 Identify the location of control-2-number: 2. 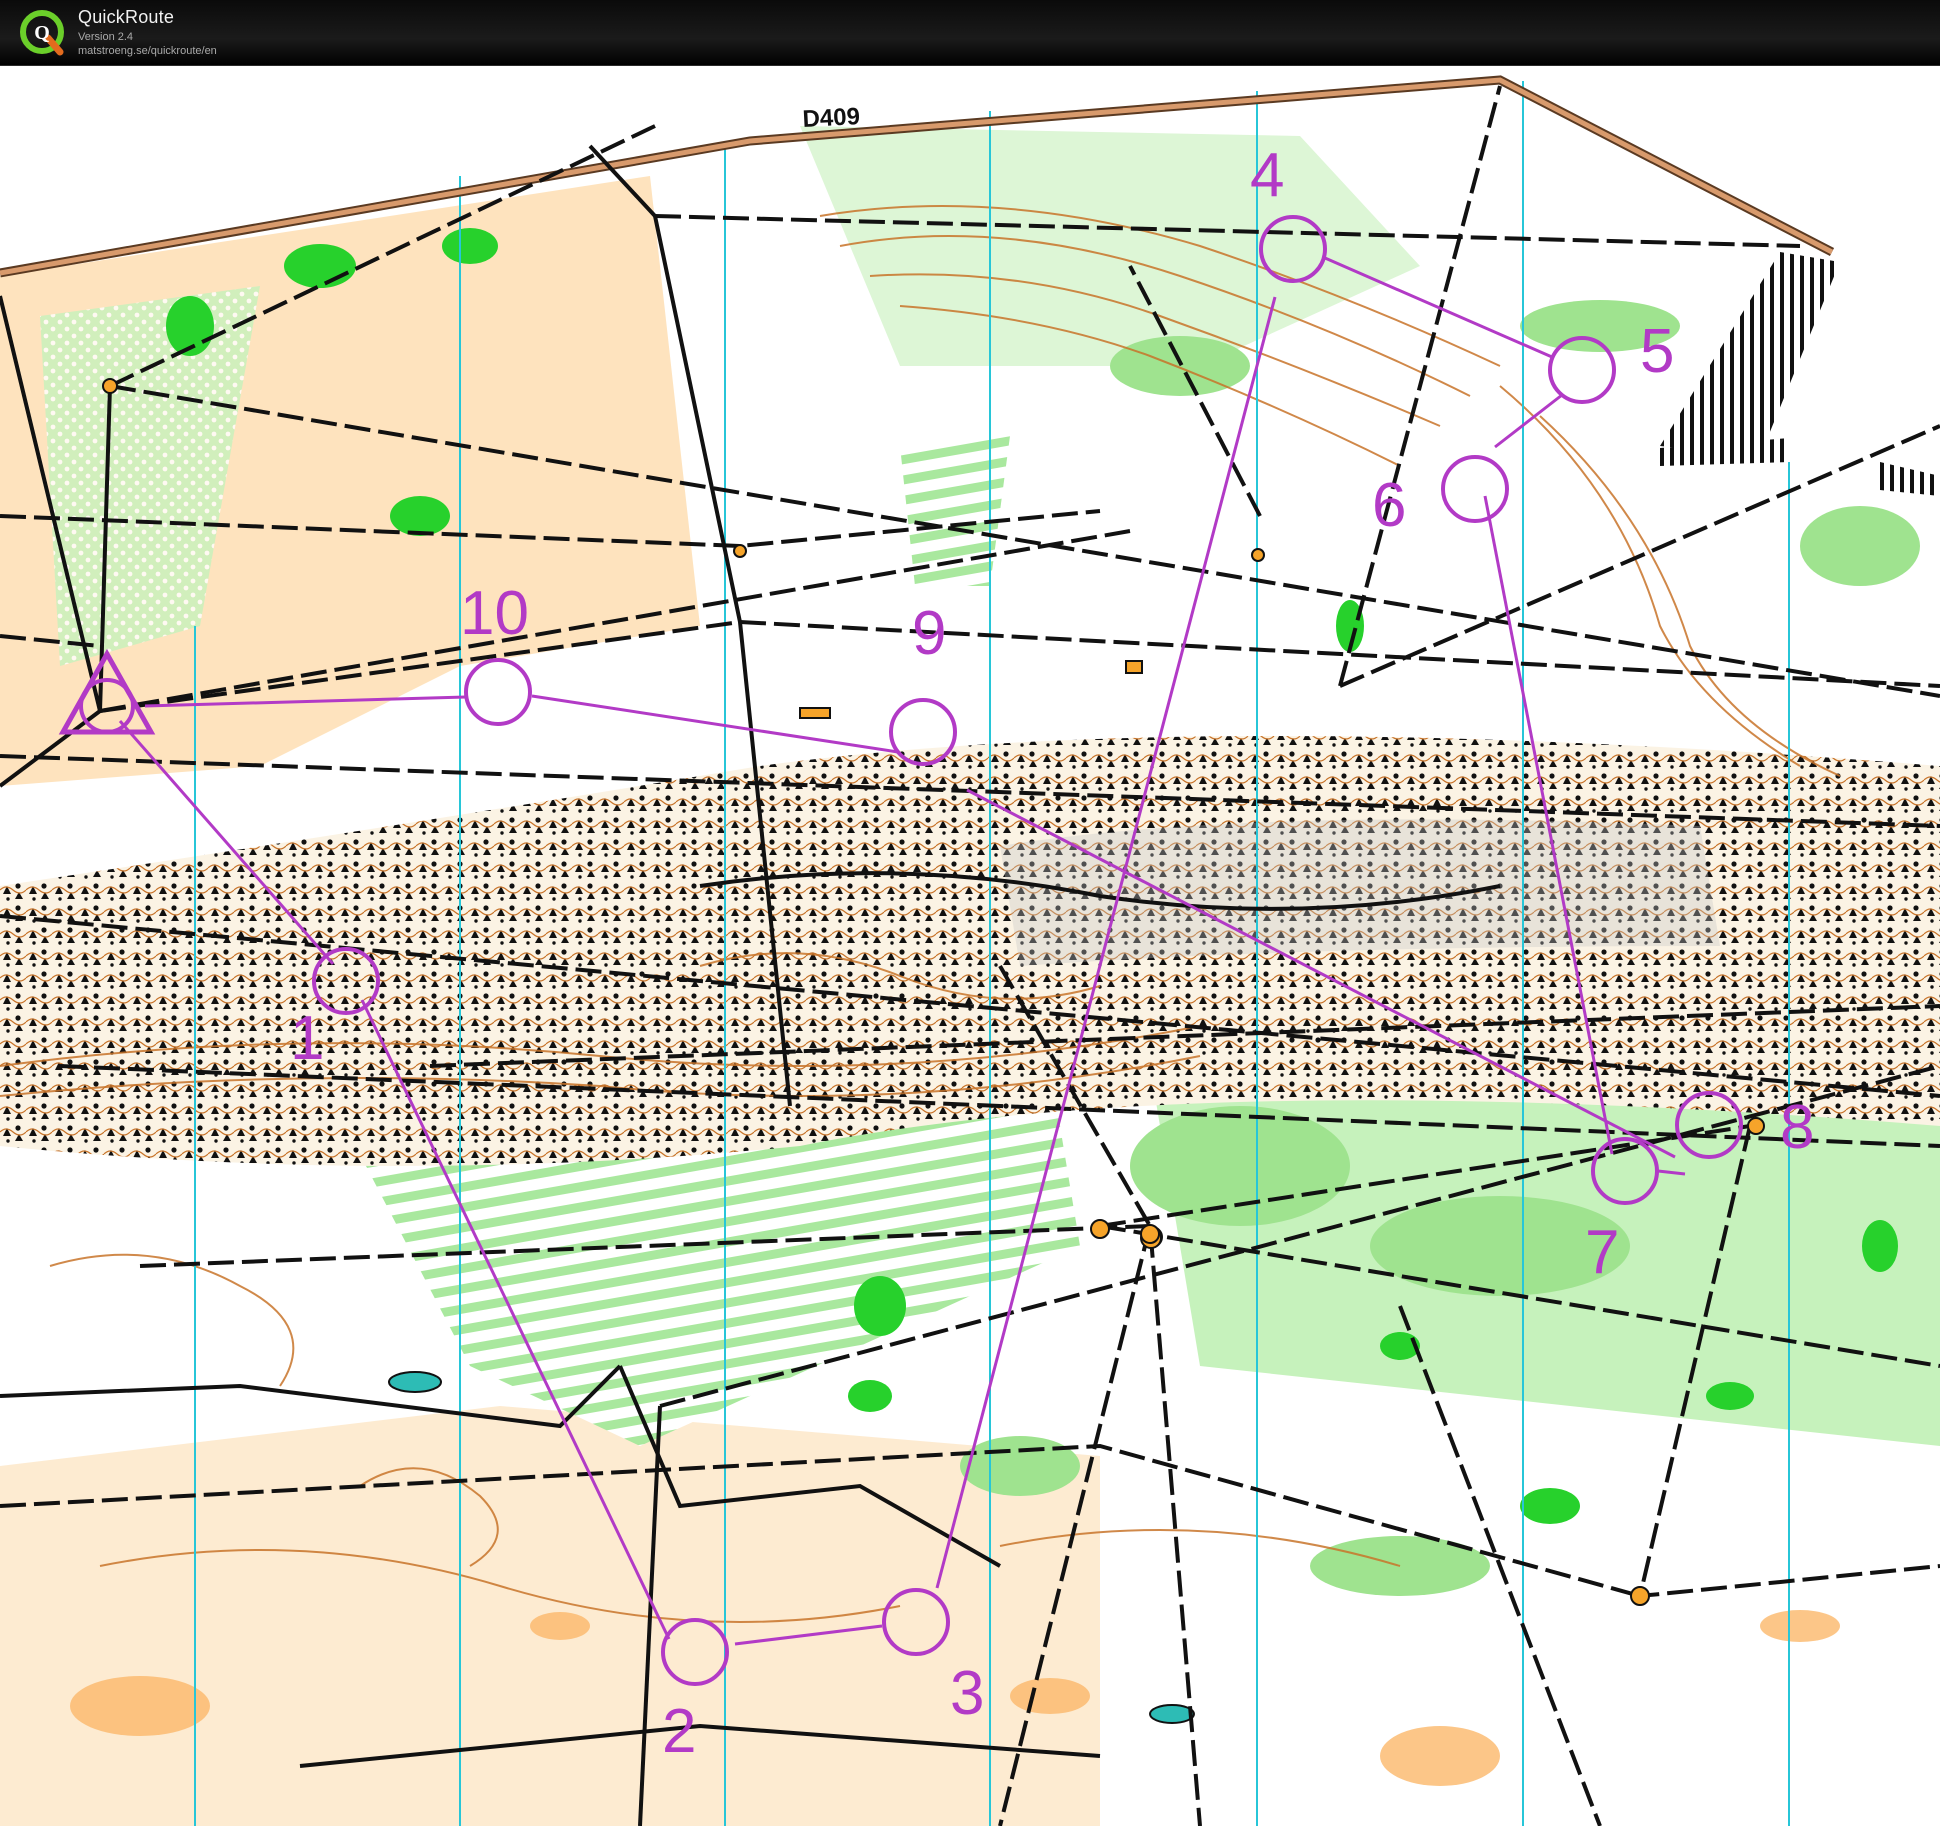
(679, 1731).